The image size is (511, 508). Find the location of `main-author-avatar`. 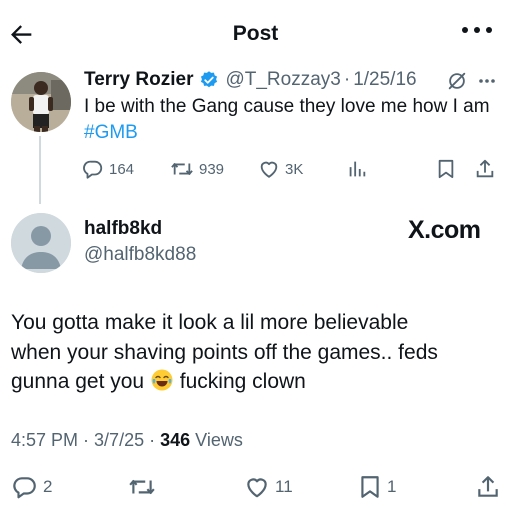

main-author-avatar is located at coordinates (41, 243).